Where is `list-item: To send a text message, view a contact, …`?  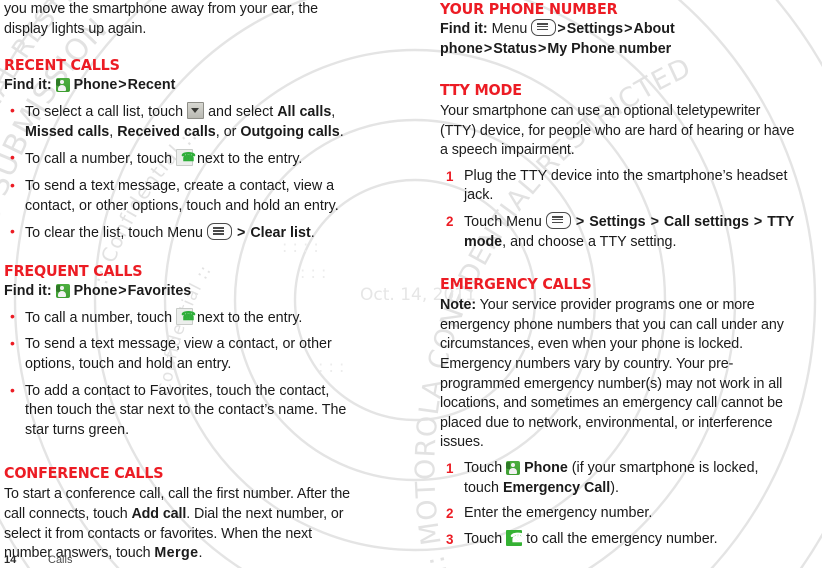
list-item: To send a text message, view a contact, … is located at coordinates (181, 354).